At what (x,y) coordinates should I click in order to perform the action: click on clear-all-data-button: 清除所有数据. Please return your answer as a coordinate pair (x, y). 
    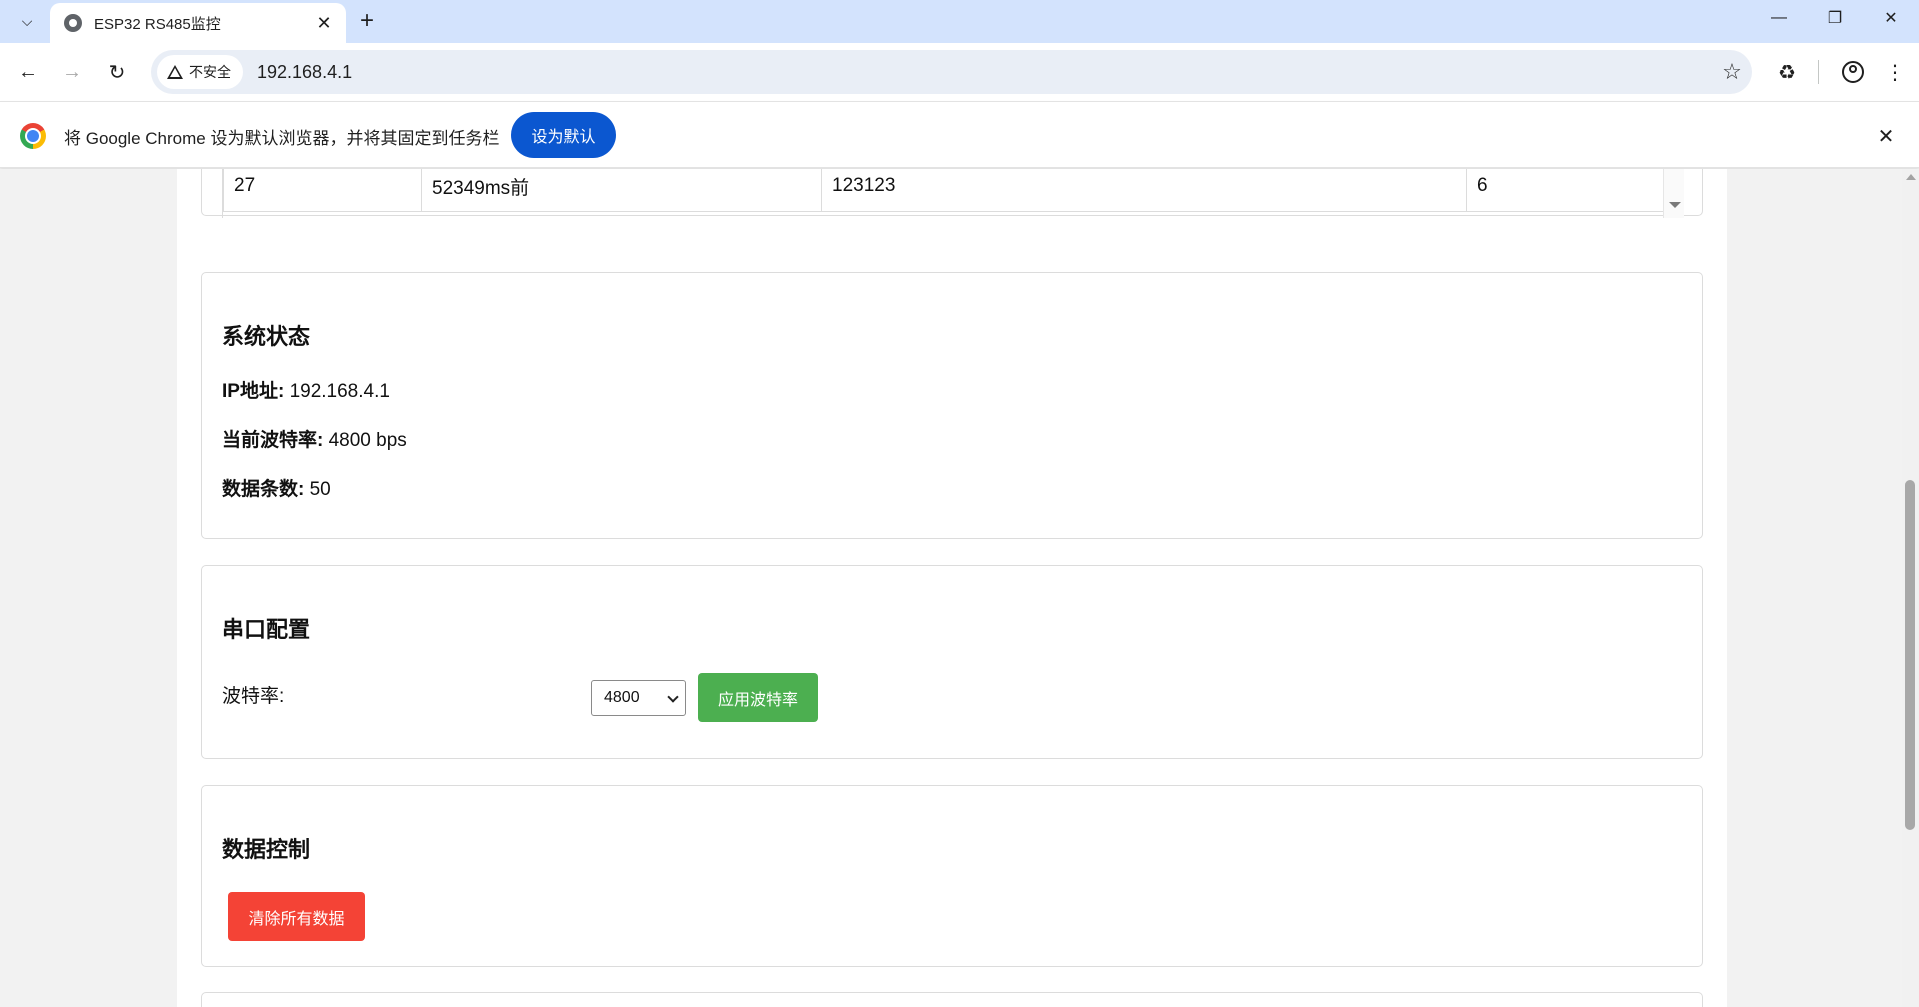
    Looking at the image, I should click on (296, 916).